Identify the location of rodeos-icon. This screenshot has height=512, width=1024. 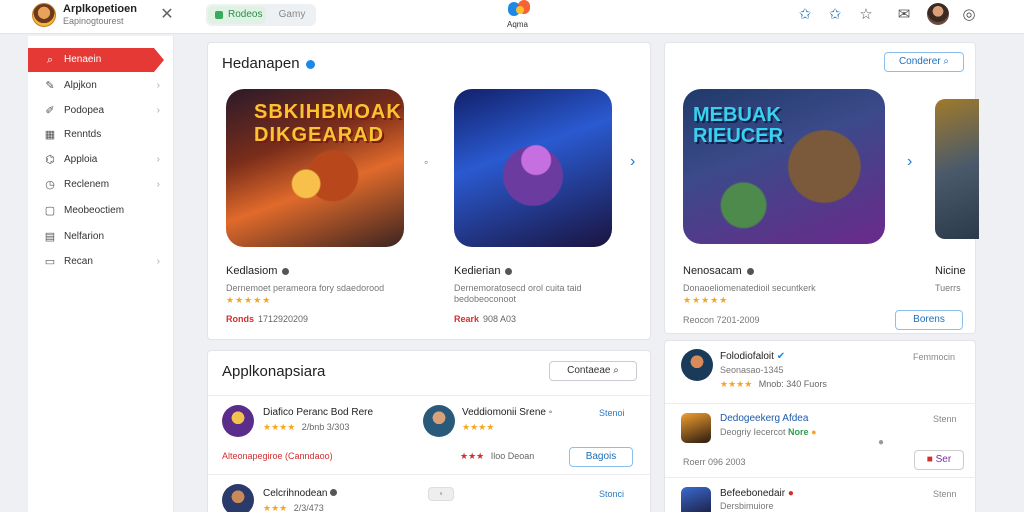
(219, 15).